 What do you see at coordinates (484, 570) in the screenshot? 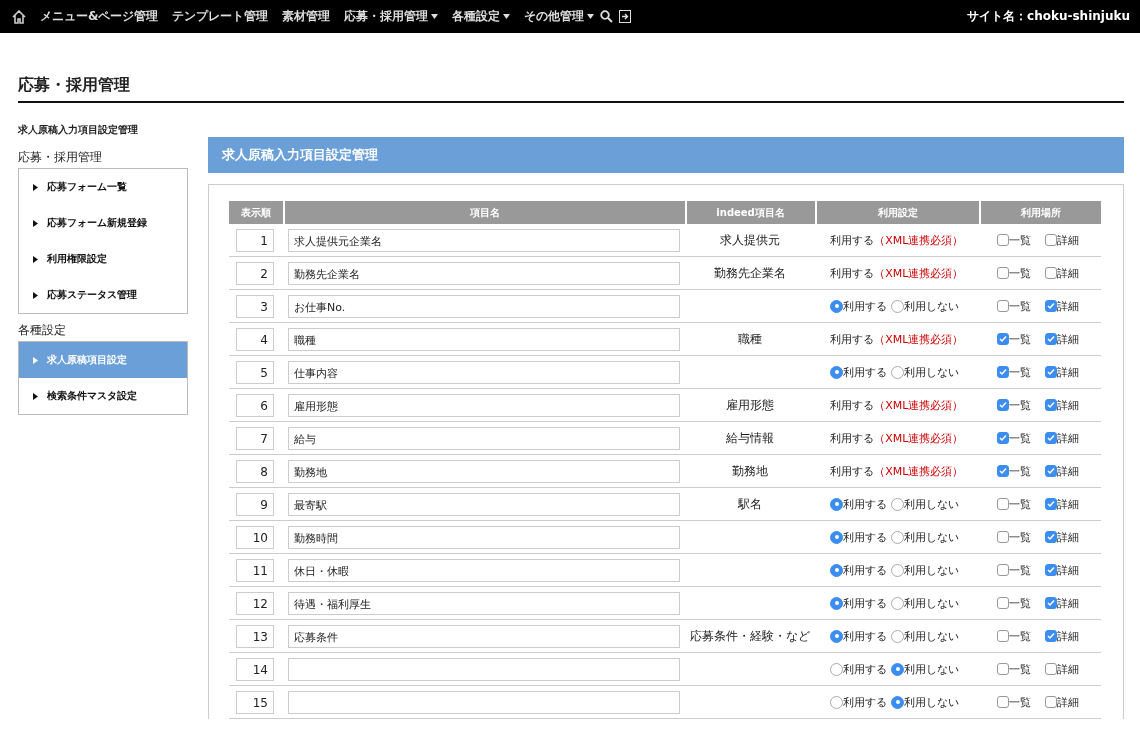
I see `item-name-field: 休日・休暇` at bounding box center [484, 570].